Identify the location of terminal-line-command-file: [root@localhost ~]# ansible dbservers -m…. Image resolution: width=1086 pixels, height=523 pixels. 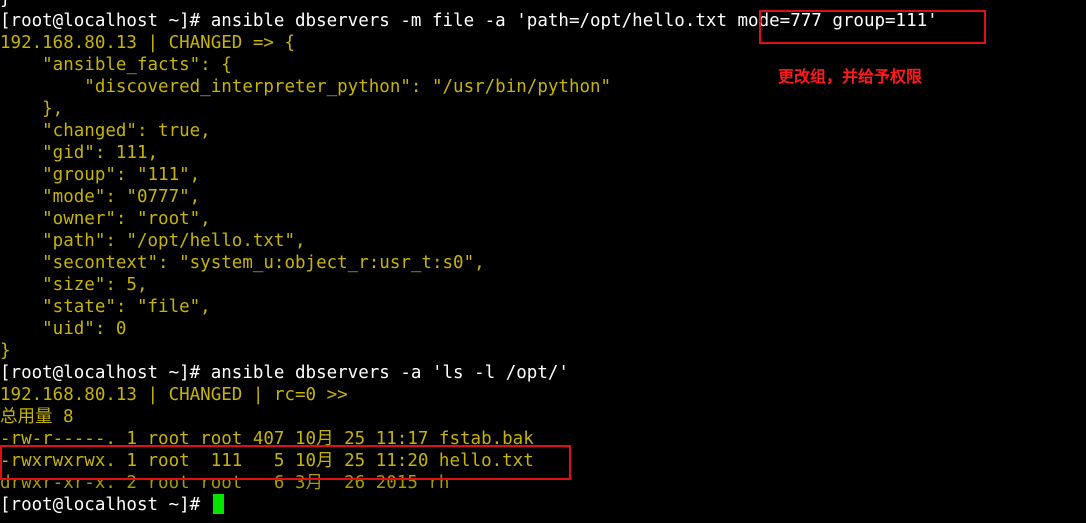
(469, 21).